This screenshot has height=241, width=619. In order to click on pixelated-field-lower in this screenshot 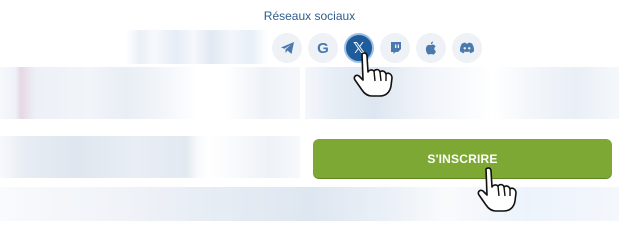, I will do `click(150, 157)`.